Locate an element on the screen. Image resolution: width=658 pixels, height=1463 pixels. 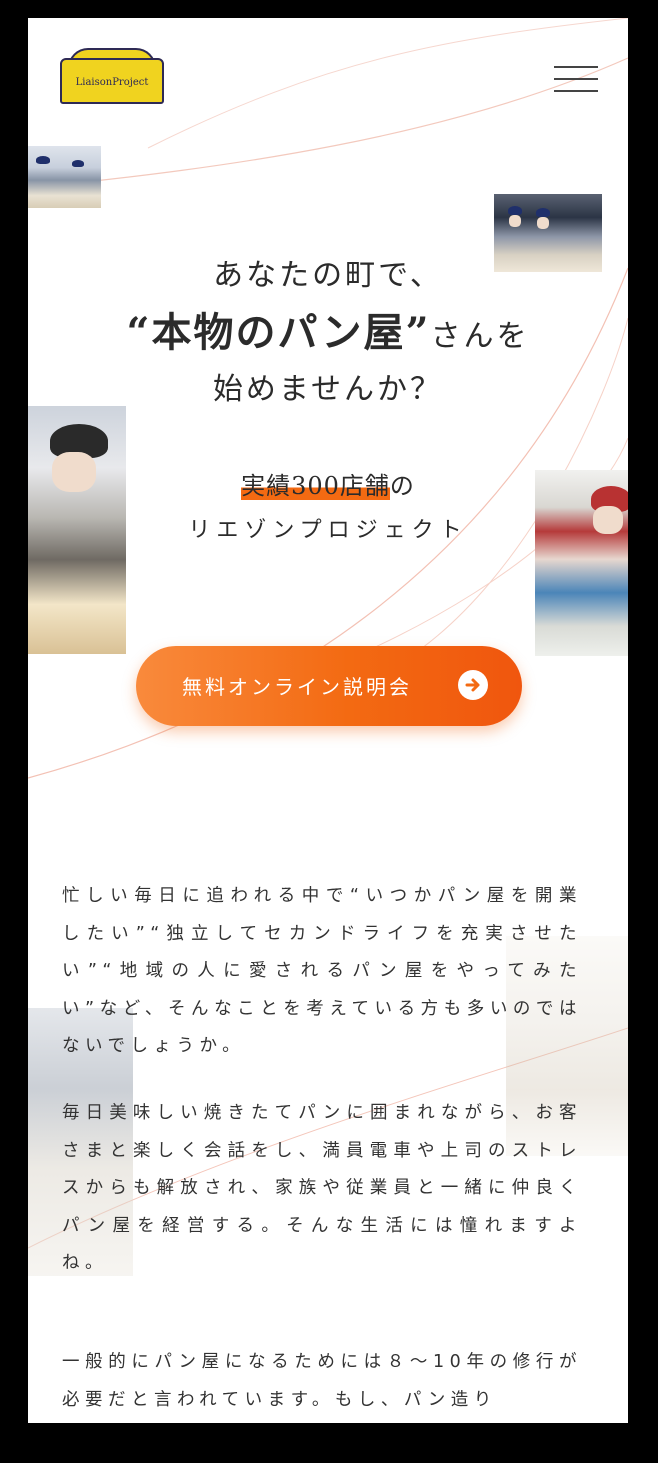
logo-text: LiaisonProject is located at coordinates (112, 82).